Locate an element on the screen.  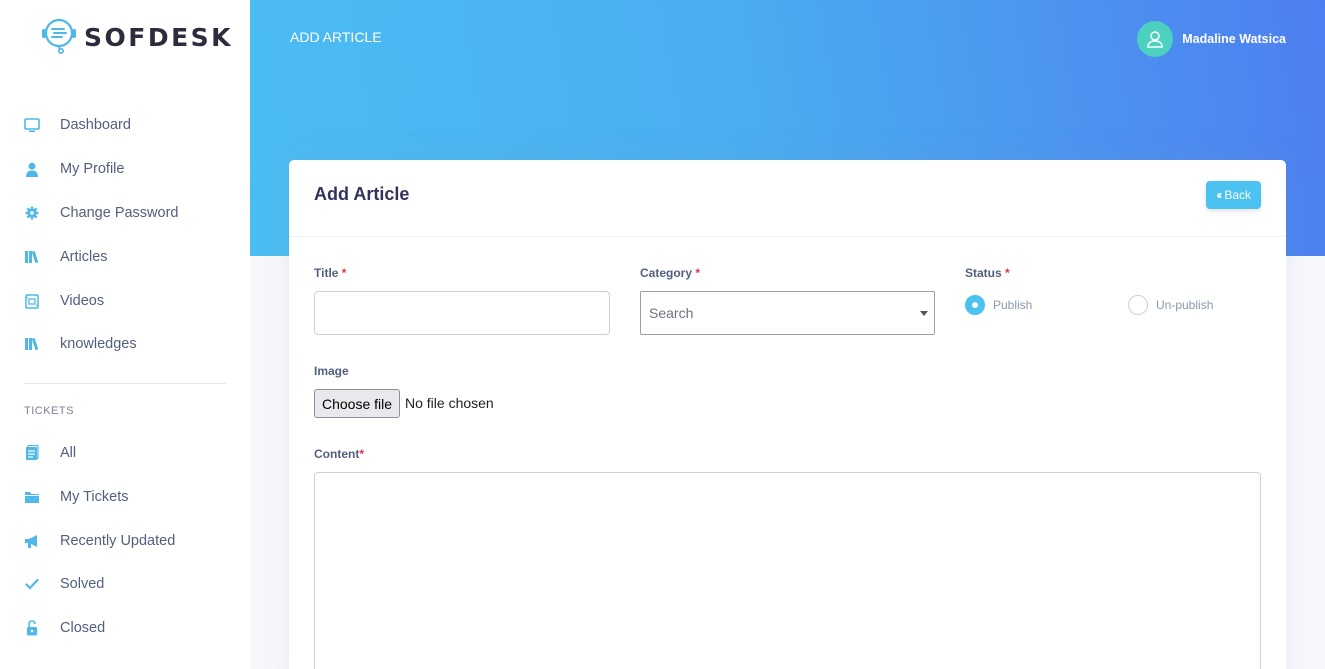
title-label: Title * is located at coordinates (330, 273).